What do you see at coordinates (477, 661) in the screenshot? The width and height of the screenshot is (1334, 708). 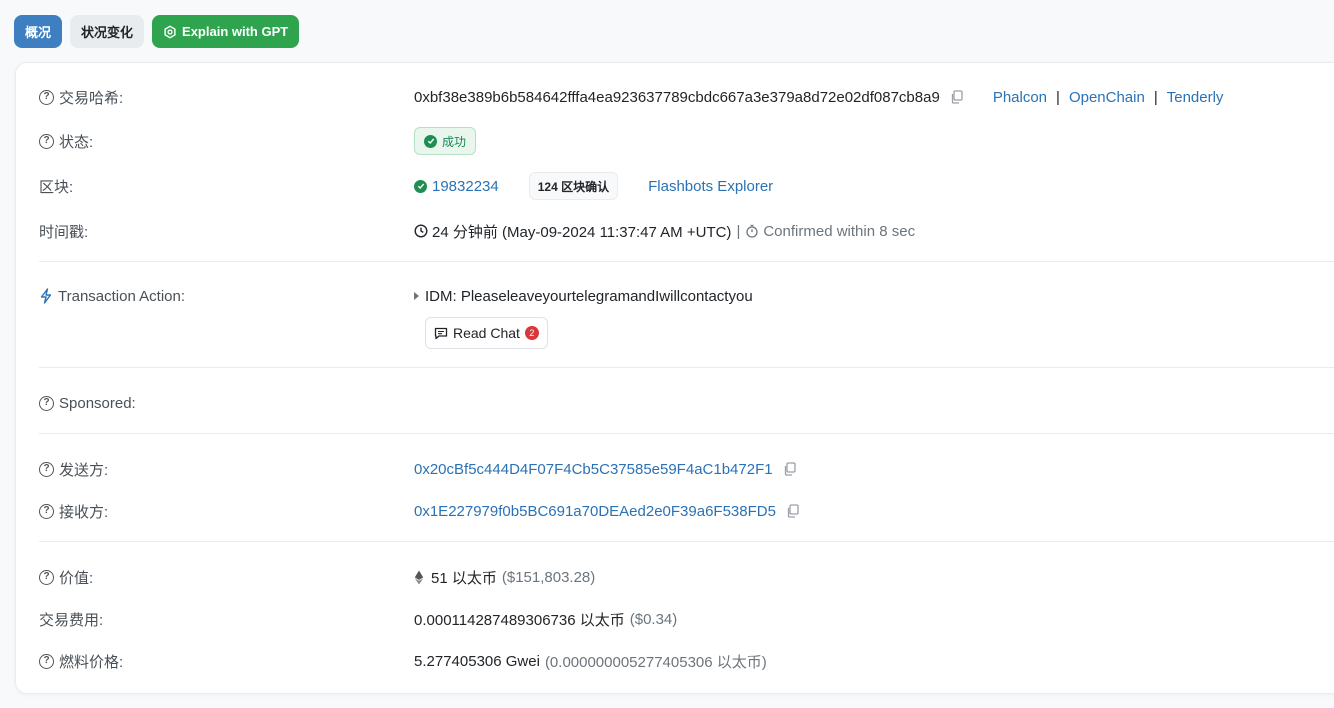 I see `gas-price-amount: 5.277405306 Gwei` at bounding box center [477, 661].